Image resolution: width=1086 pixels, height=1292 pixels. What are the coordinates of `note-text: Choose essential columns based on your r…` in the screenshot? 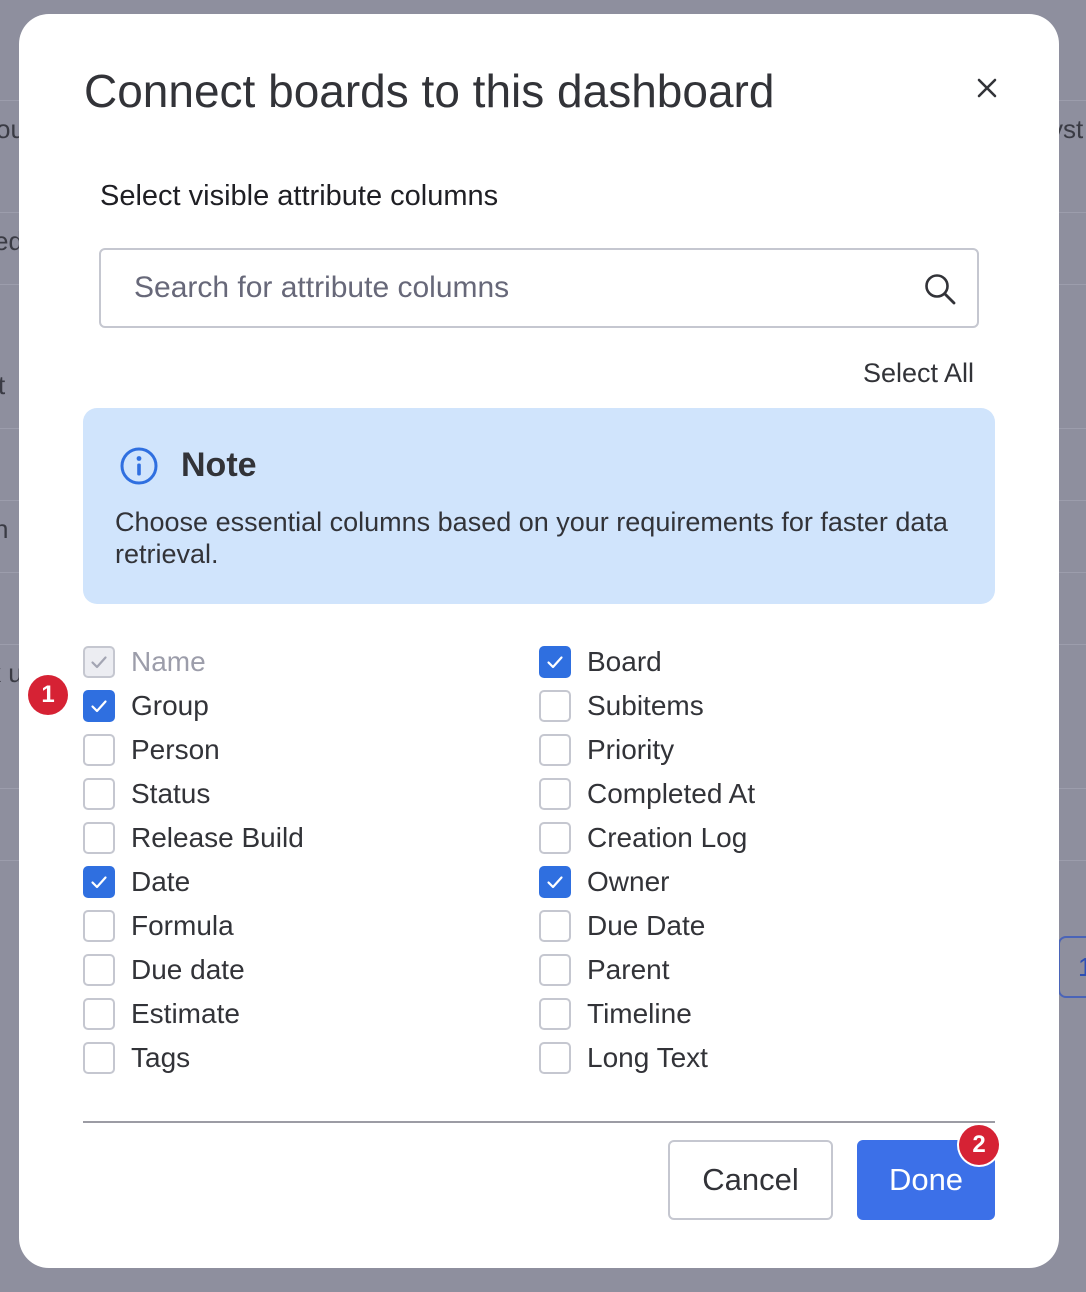 It's located at (531, 538).